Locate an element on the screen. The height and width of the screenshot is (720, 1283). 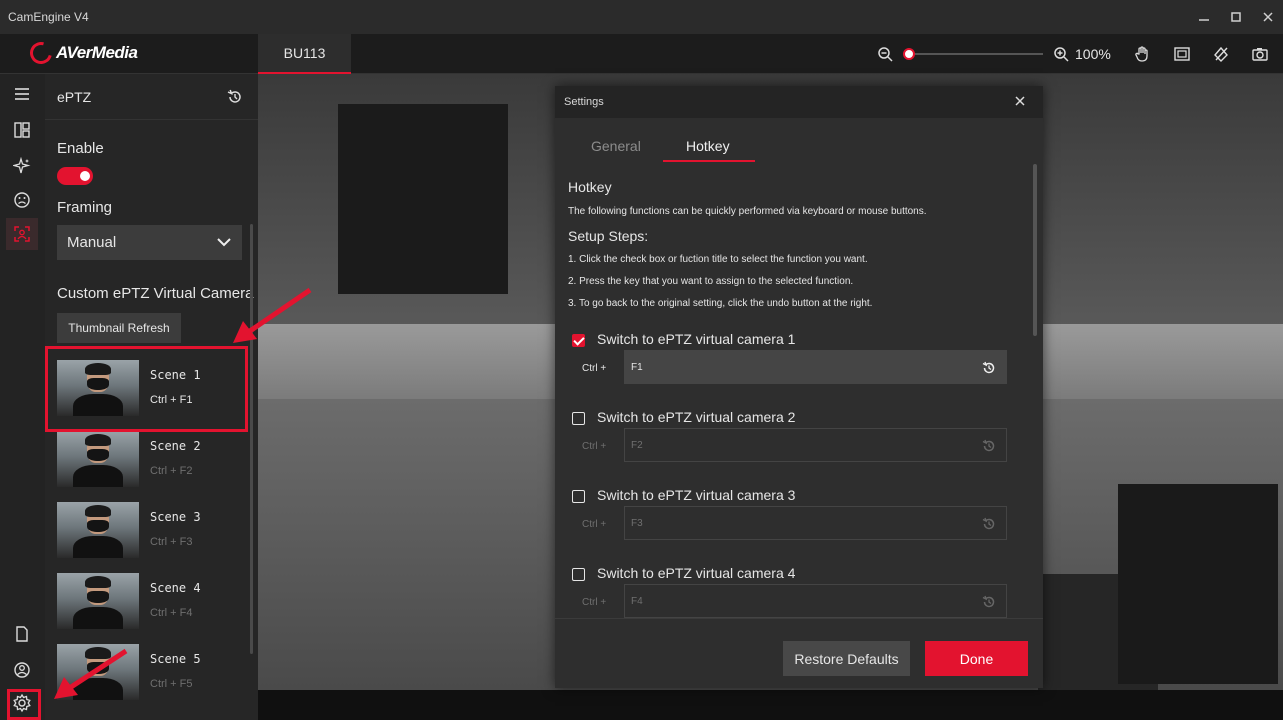
eptz-icon is located at coordinates (22, 234).